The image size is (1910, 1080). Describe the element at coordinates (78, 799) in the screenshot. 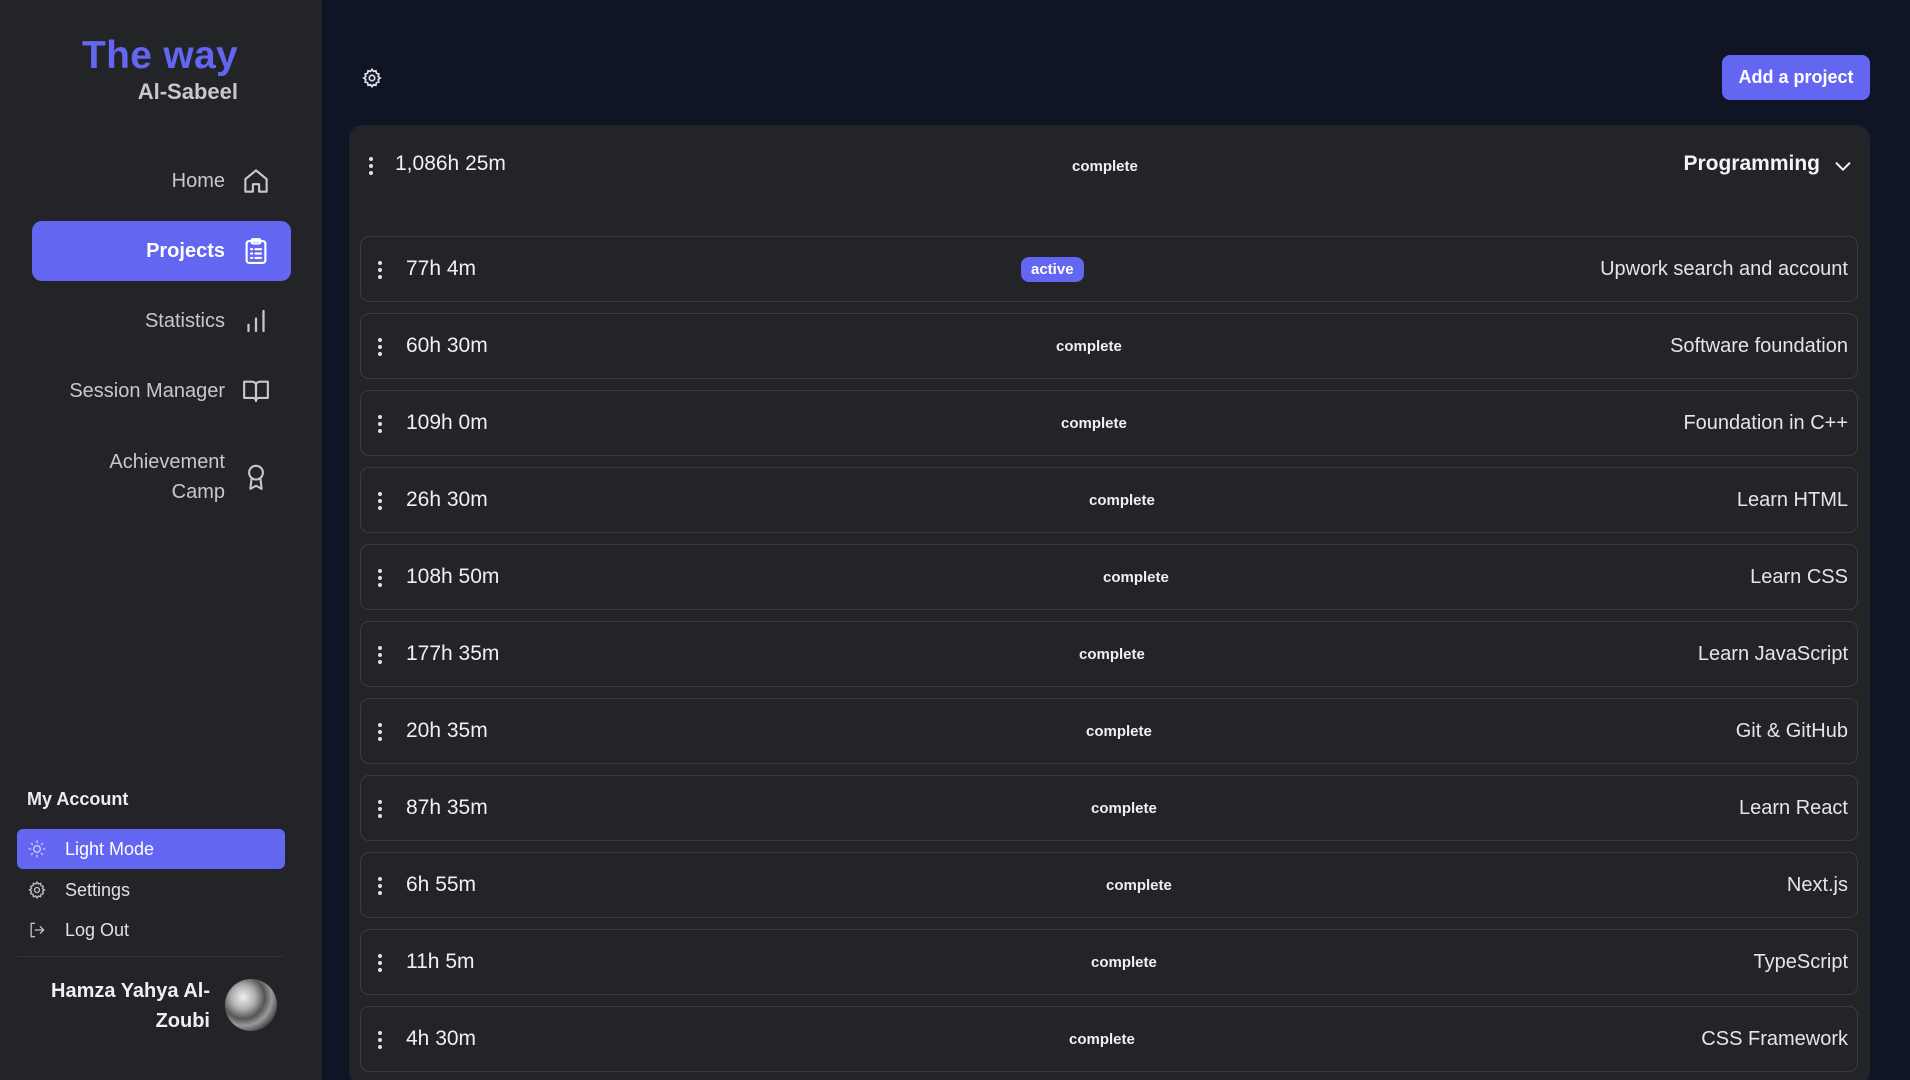

I see `account-heading: My Account` at that location.